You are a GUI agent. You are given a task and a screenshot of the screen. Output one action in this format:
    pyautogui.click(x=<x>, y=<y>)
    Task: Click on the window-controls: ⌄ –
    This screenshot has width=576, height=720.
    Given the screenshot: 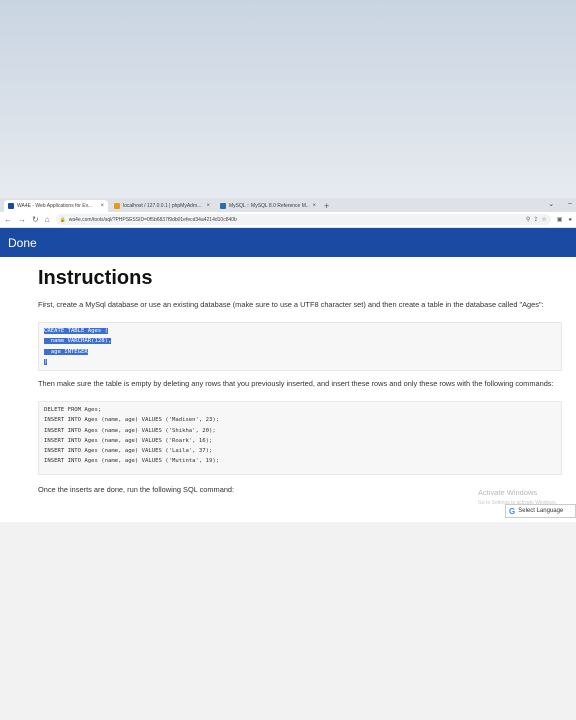 What is the action you would take?
    pyautogui.click(x=560, y=204)
    